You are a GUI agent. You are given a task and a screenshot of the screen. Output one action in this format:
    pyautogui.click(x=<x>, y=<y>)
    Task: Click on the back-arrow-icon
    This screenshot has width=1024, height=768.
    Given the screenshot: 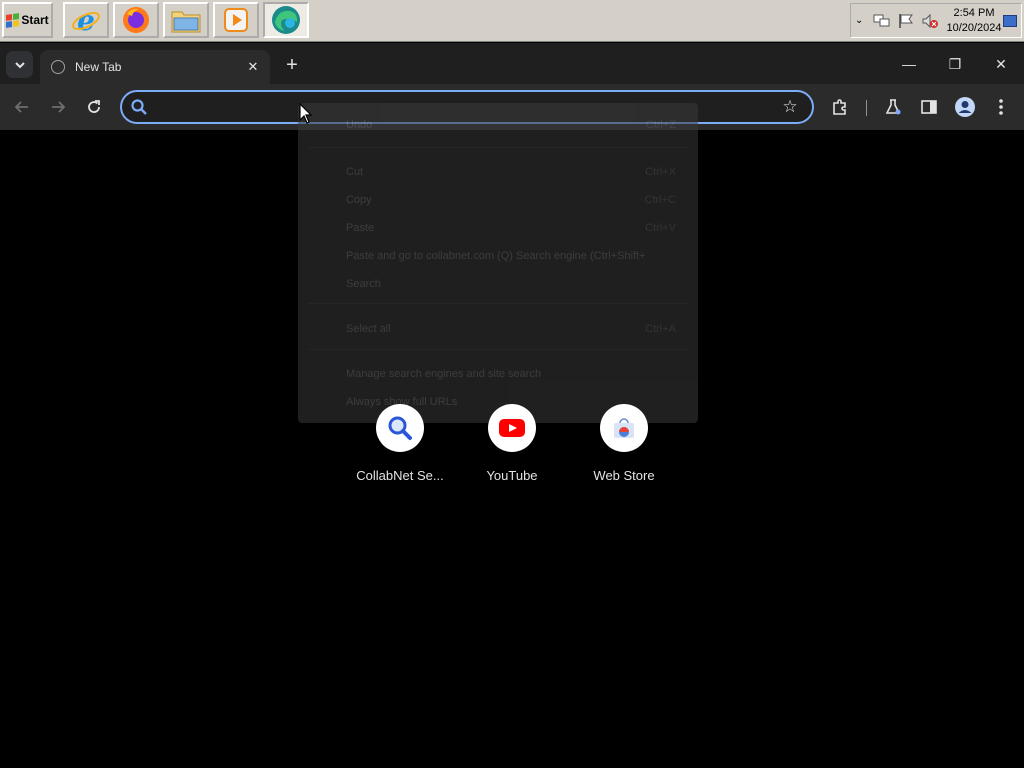 What is the action you would take?
    pyautogui.click(x=21, y=107)
    